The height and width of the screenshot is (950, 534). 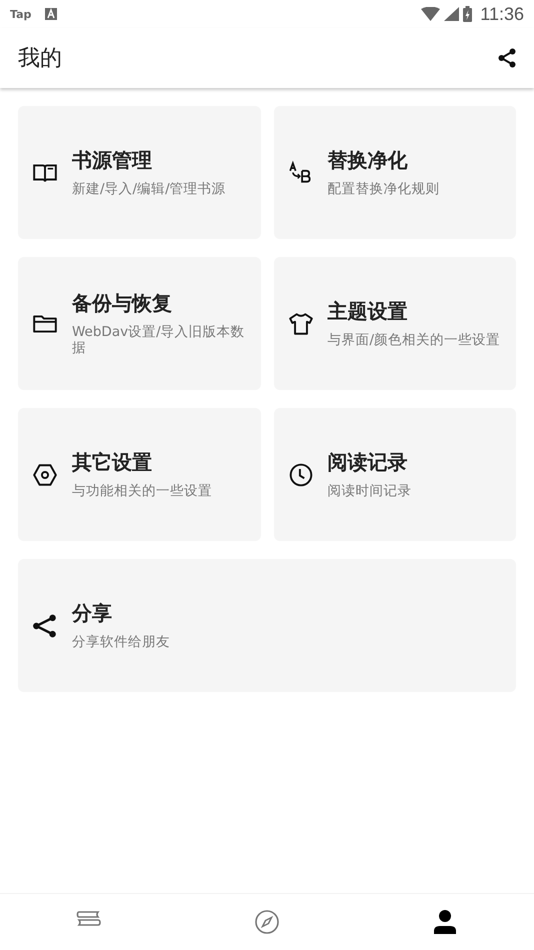 I want to click on card-description: 与功能相关的一些设置, so click(x=142, y=492).